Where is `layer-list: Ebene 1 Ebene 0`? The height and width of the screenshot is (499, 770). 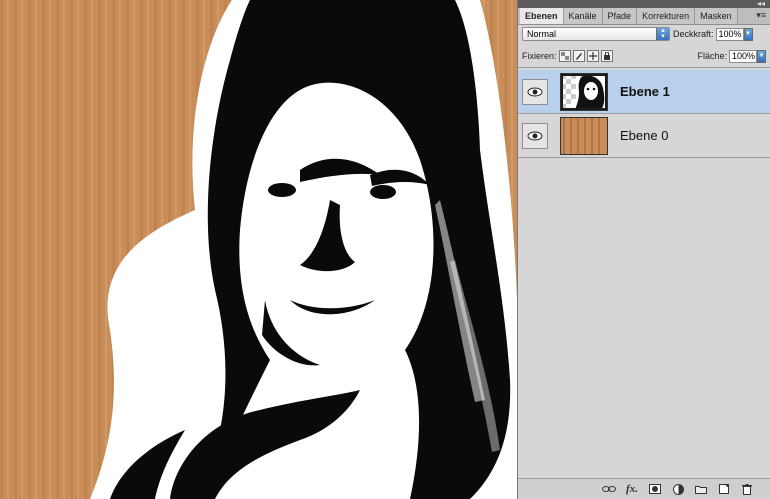 layer-list: Ebene 1 Ebene 0 is located at coordinates (644, 114).